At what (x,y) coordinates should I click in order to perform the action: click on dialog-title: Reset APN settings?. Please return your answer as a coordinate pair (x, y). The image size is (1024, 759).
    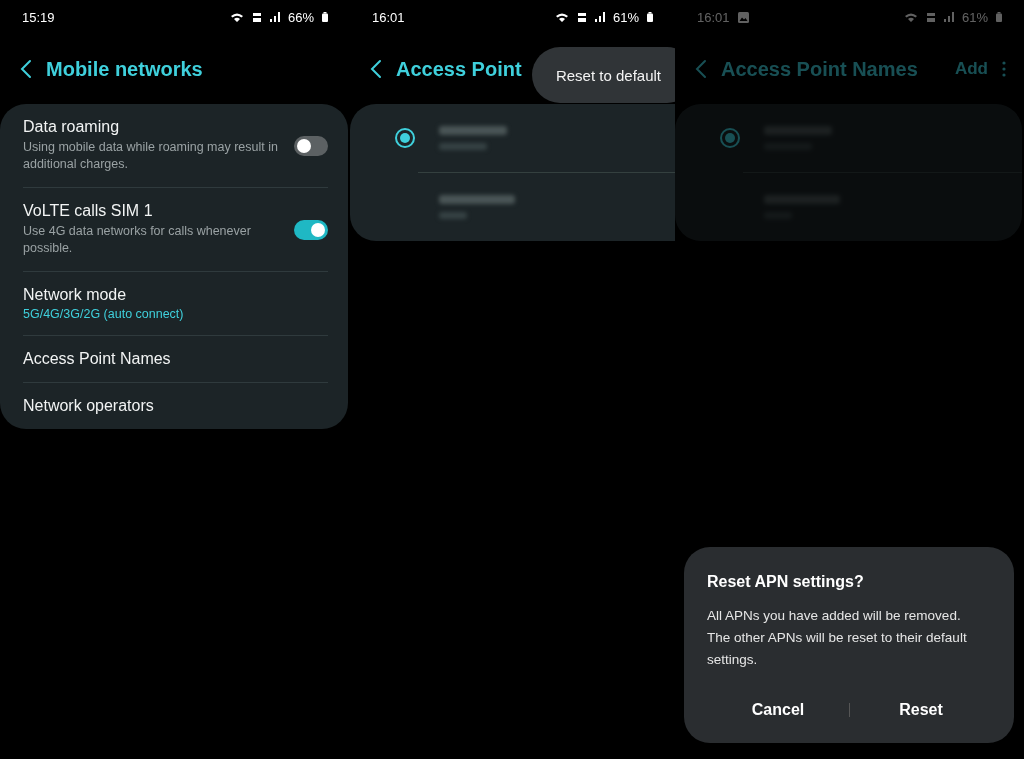
    Looking at the image, I should click on (786, 582).